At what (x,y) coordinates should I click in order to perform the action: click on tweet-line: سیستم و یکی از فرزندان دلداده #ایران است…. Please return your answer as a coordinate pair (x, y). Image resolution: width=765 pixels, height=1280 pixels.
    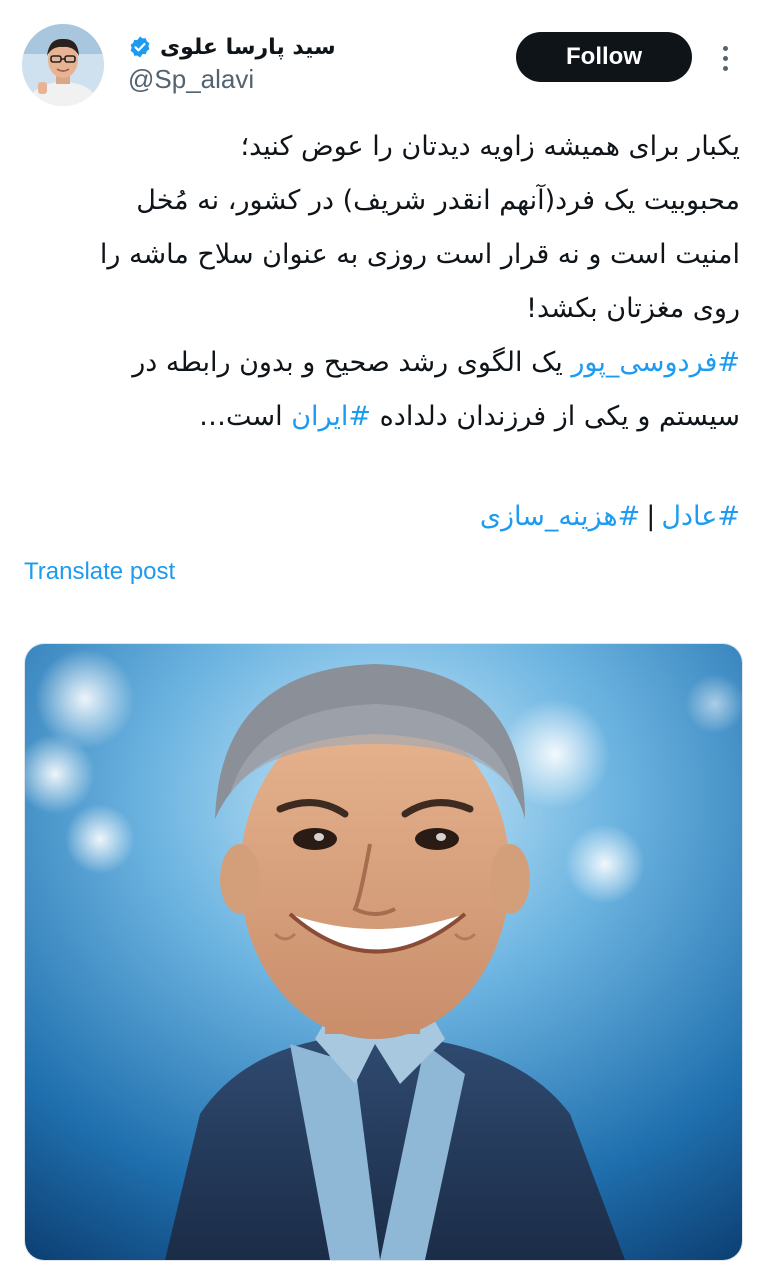
    Looking at the image, I should click on (382, 417).